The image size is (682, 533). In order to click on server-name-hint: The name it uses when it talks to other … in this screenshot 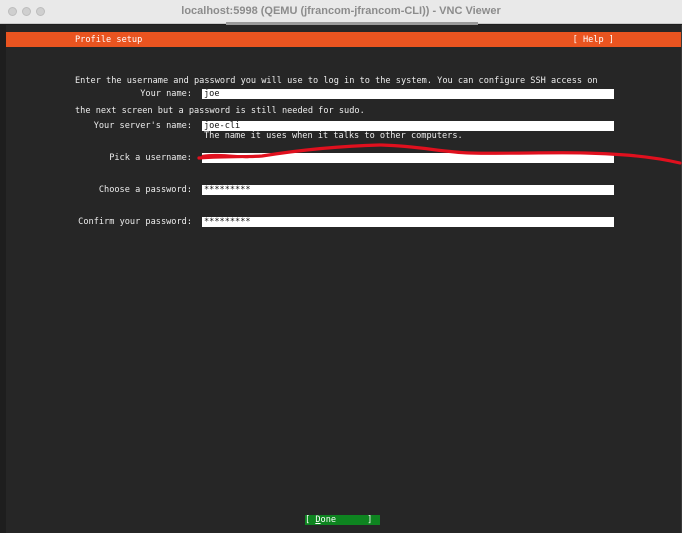, I will do `click(333, 136)`.